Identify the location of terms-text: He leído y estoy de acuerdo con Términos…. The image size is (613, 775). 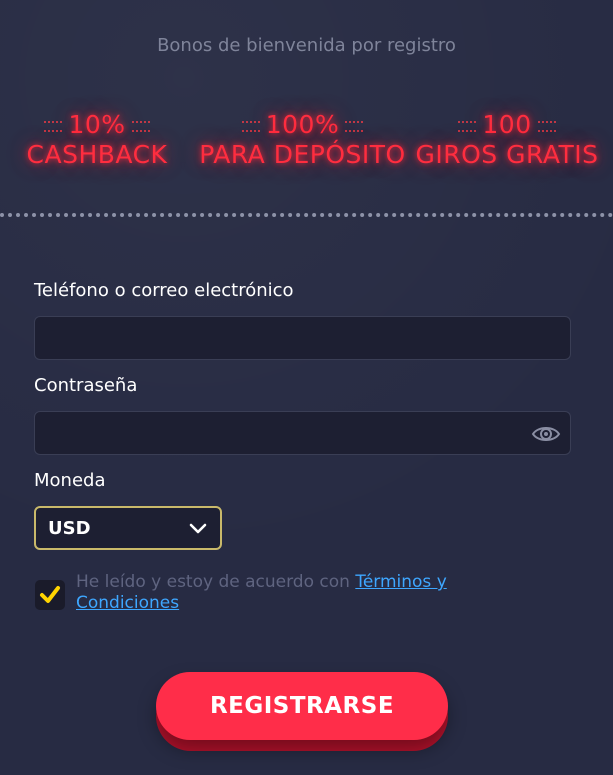
(291, 593).